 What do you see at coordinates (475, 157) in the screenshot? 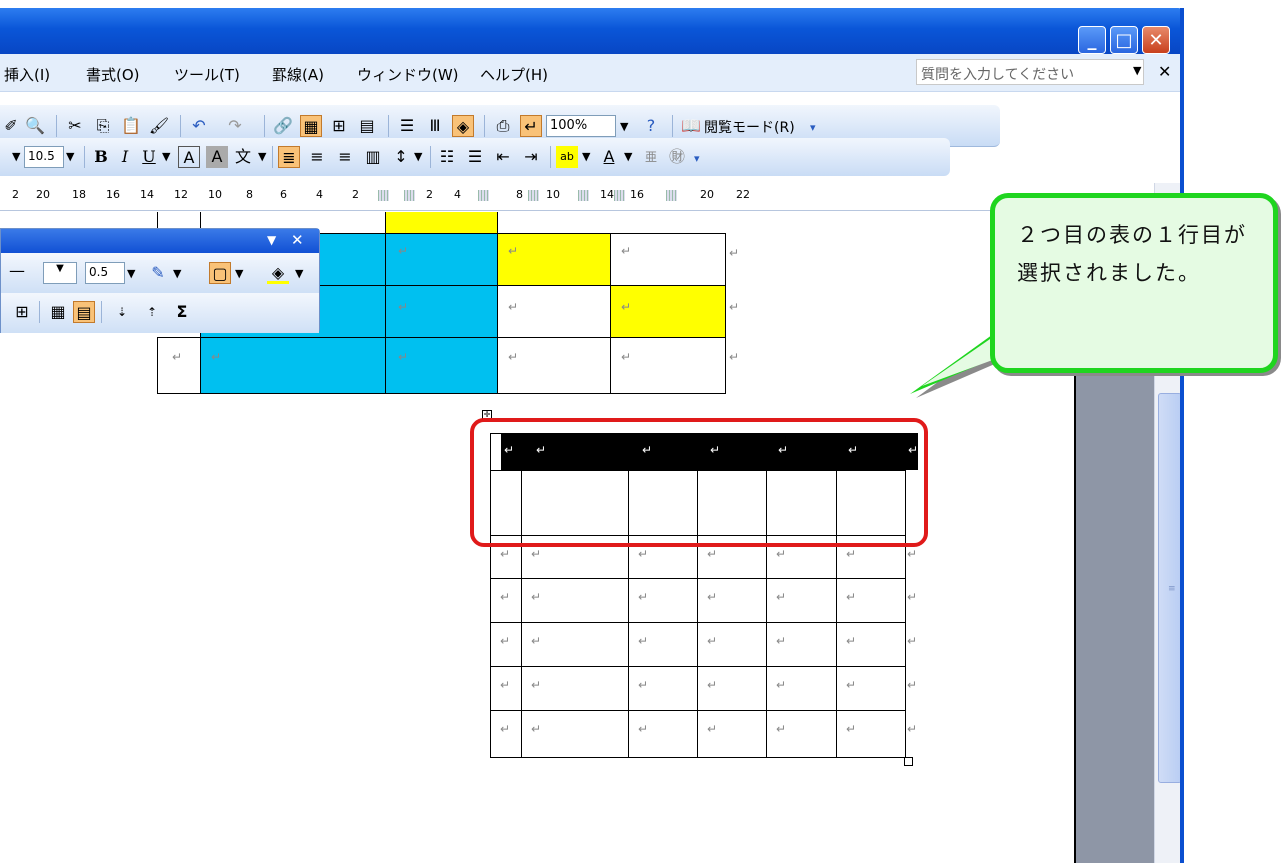
I see `bullets-icon: ☰` at bounding box center [475, 157].